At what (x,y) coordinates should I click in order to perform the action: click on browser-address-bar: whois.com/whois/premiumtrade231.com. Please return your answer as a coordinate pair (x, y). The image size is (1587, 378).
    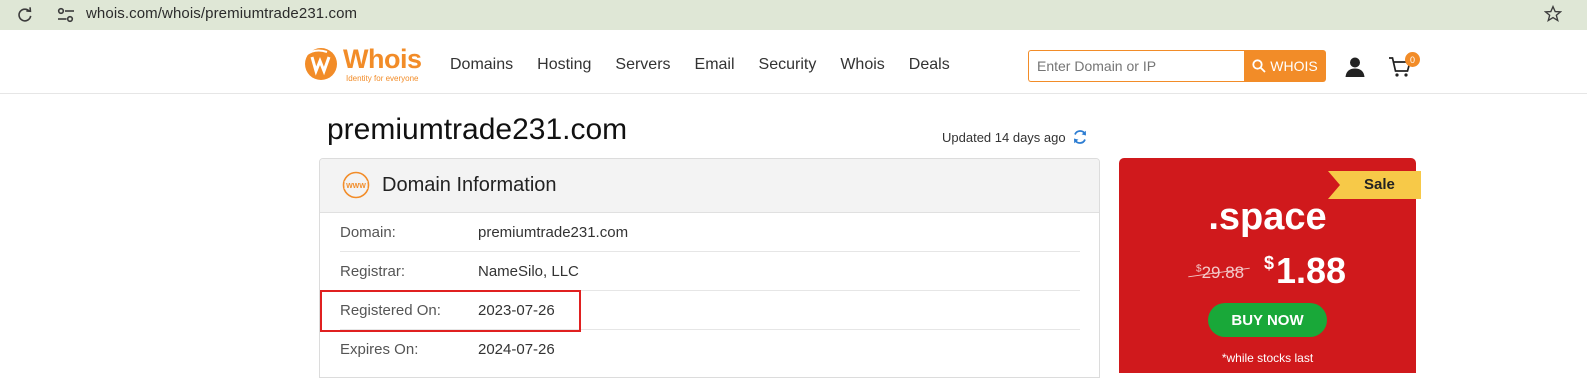
    Looking at the image, I should click on (793, 15).